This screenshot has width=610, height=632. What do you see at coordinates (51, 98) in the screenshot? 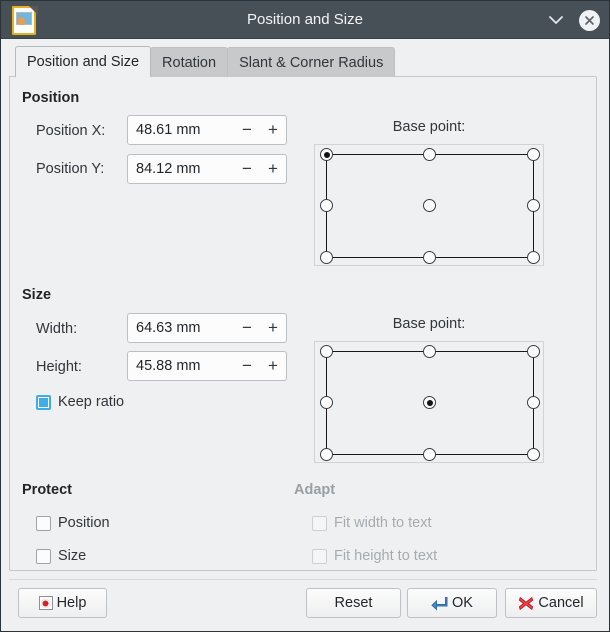
I see `position-group-label: Position` at bounding box center [51, 98].